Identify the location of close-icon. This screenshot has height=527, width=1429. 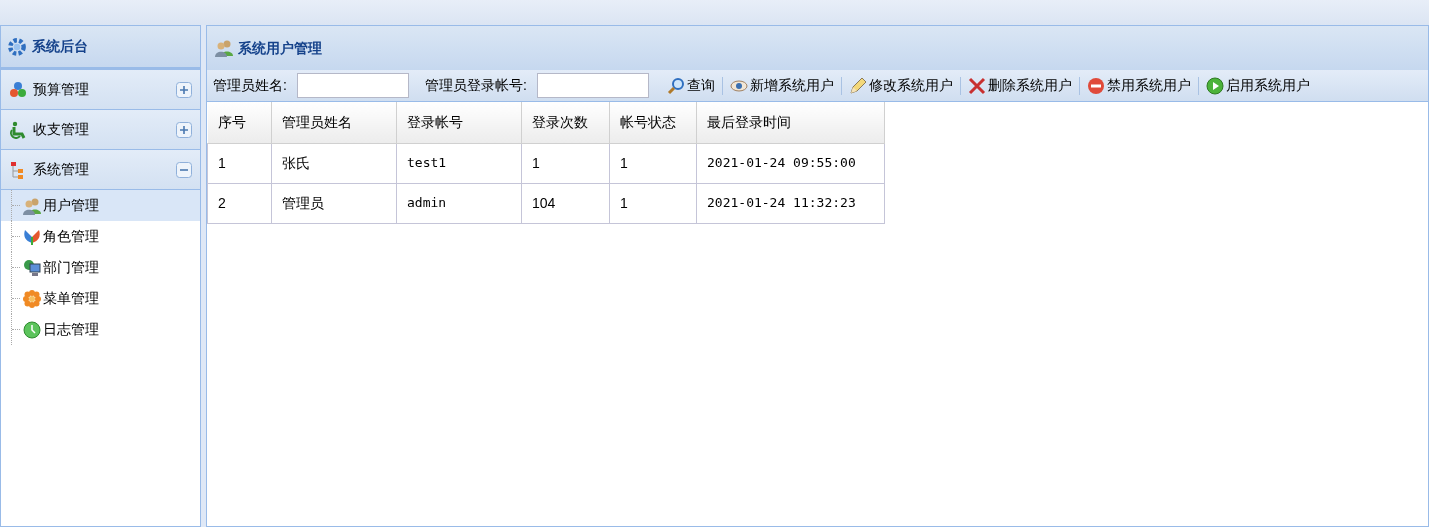
(976, 85).